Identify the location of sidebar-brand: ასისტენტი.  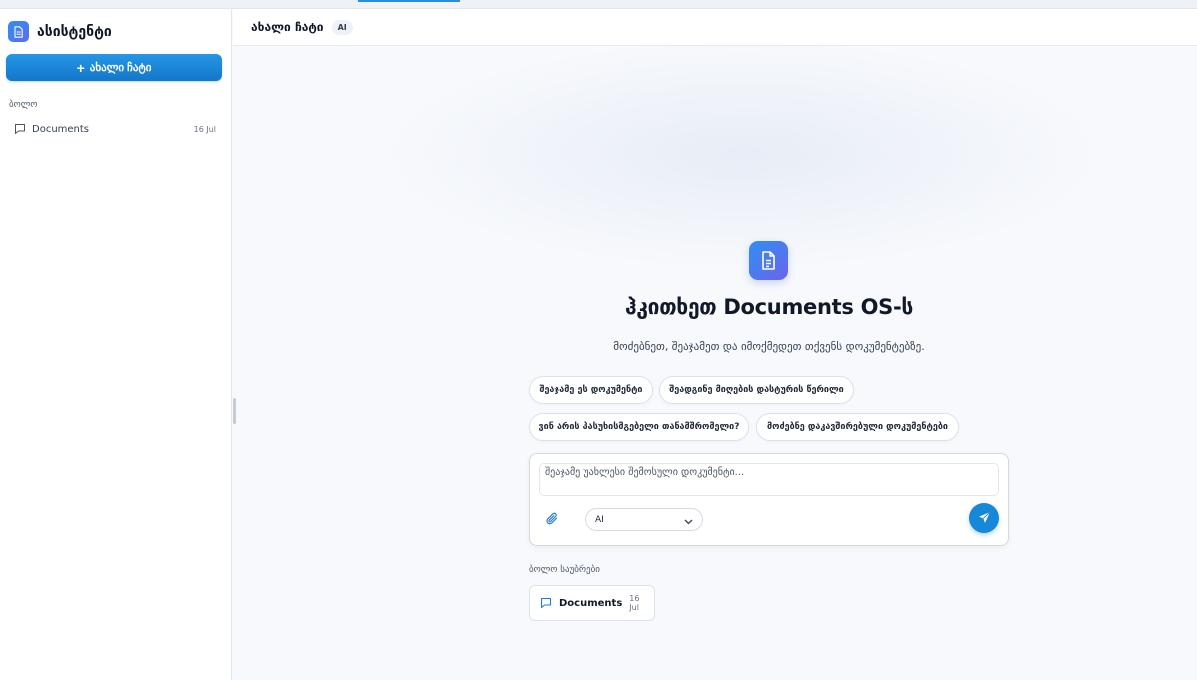
(60, 31).